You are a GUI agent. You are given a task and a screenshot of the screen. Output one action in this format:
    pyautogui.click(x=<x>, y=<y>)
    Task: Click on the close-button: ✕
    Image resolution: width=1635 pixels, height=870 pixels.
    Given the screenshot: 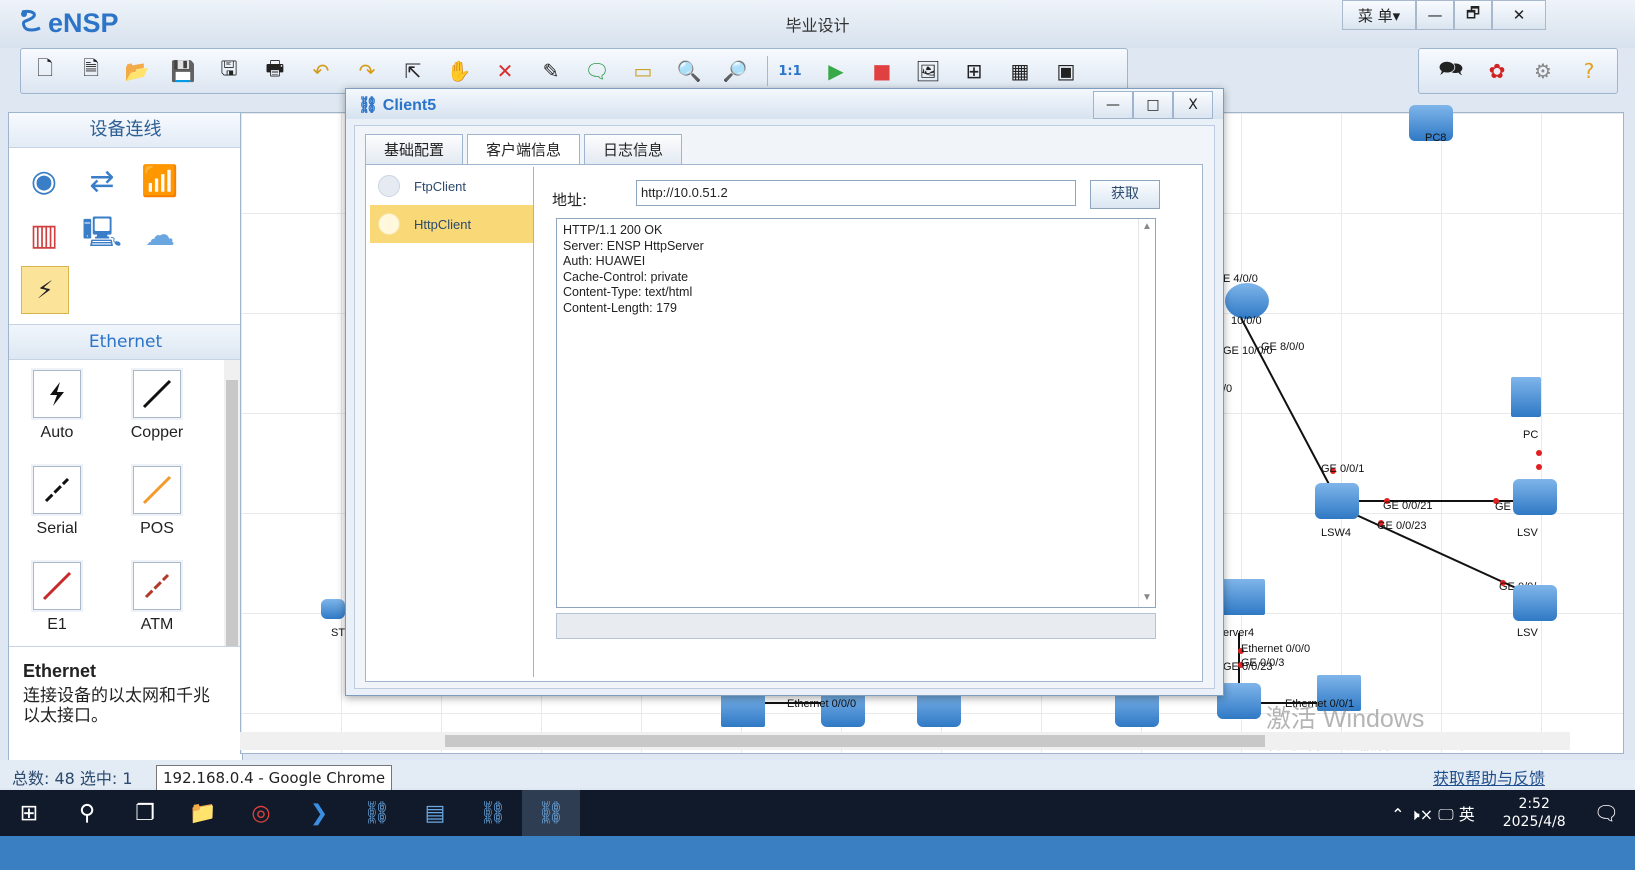 What is the action you would take?
    pyautogui.click(x=1519, y=15)
    